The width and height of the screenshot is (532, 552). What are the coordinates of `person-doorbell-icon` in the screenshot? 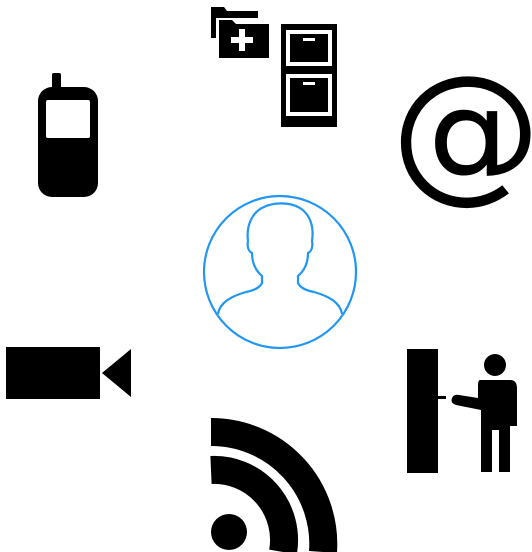 It's located at (462, 411).